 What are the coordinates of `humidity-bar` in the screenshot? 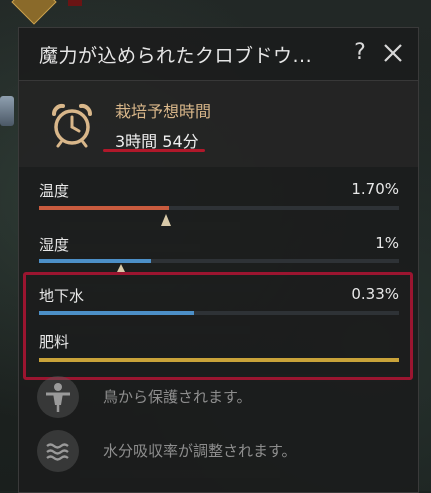 It's located at (219, 261).